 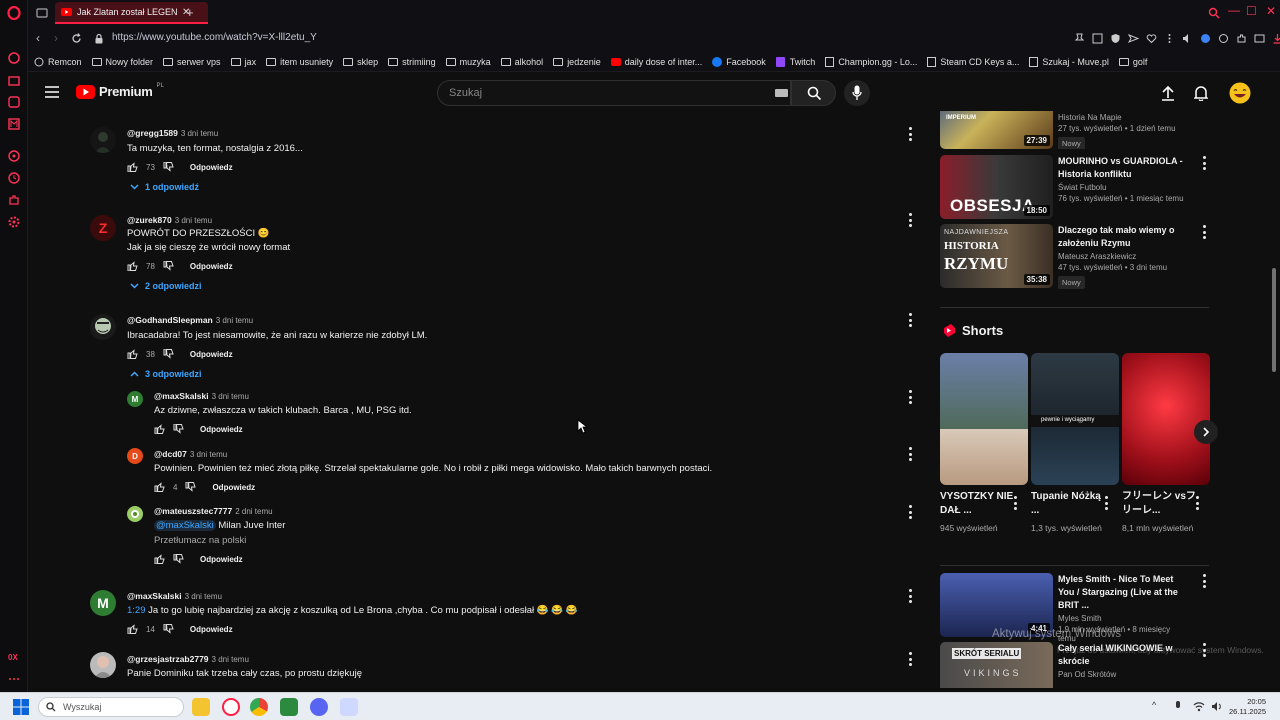 What do you see at coordinates (1133, 38) in the screenshot?
I see `send-icon` at bounding box center [1133, 38].